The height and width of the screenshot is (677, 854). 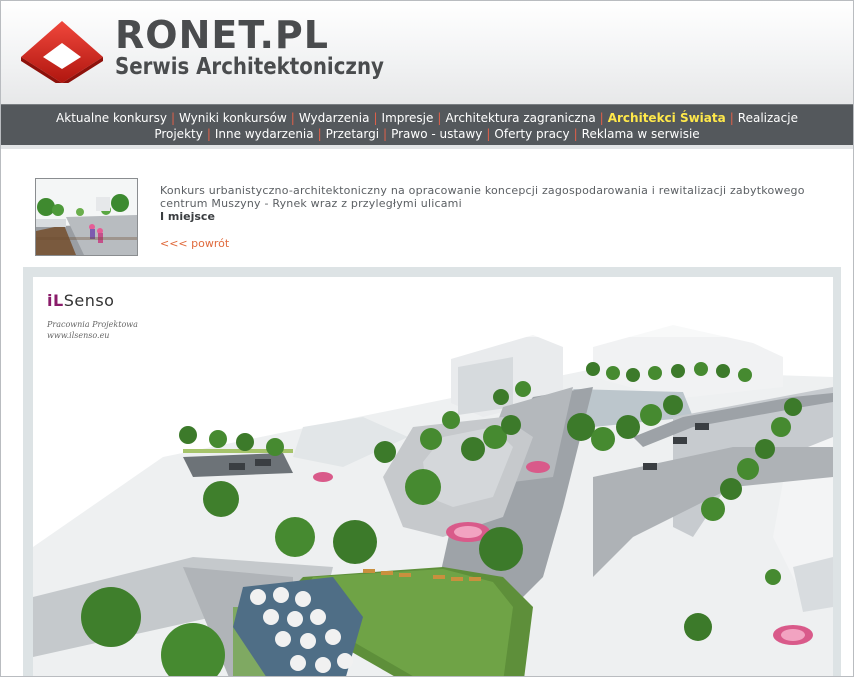 I want to click on nav-reklama-w-serwisie: Reklama w serwisie, so click(x=641, y=134).